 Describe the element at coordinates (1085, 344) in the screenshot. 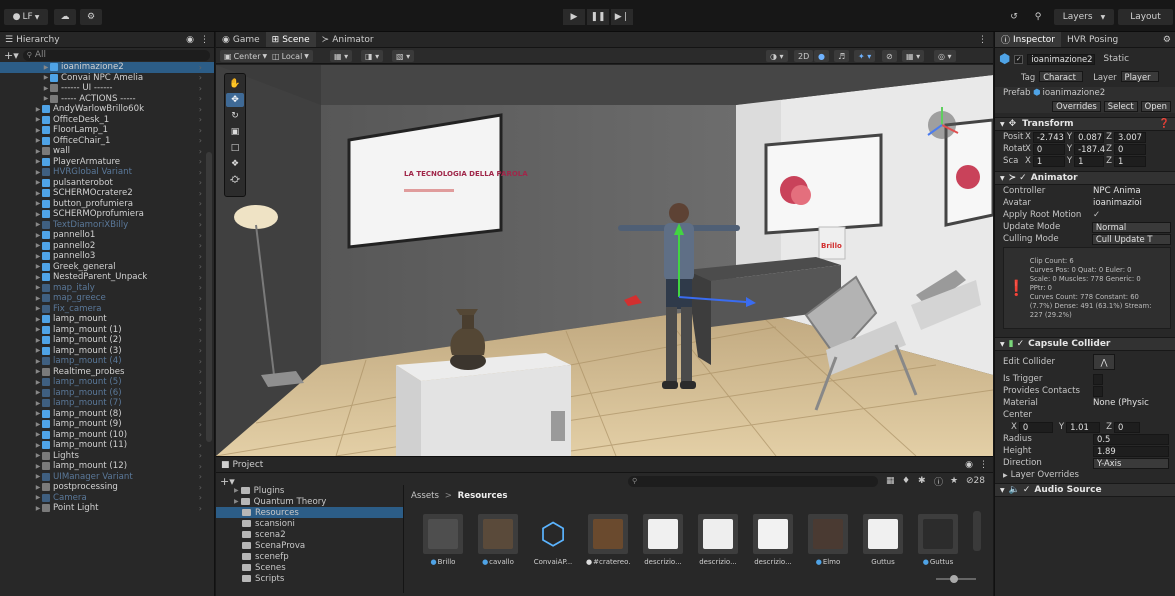

I see `capsule-collider-header: ▼ ▮ ✓ Capsule Collider` at that location.